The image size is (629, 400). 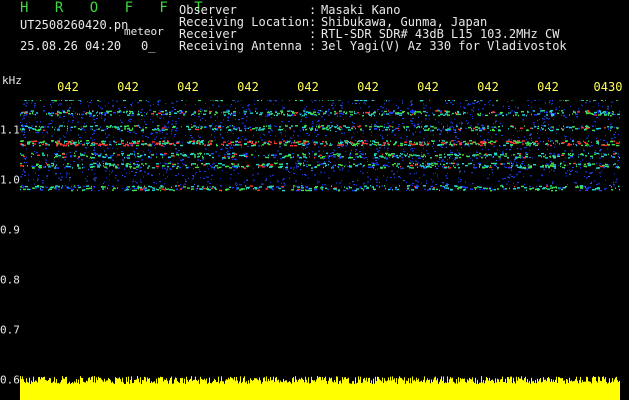 I want to click on frequency-tick-label: 0.7, so click(x=10, y=330).